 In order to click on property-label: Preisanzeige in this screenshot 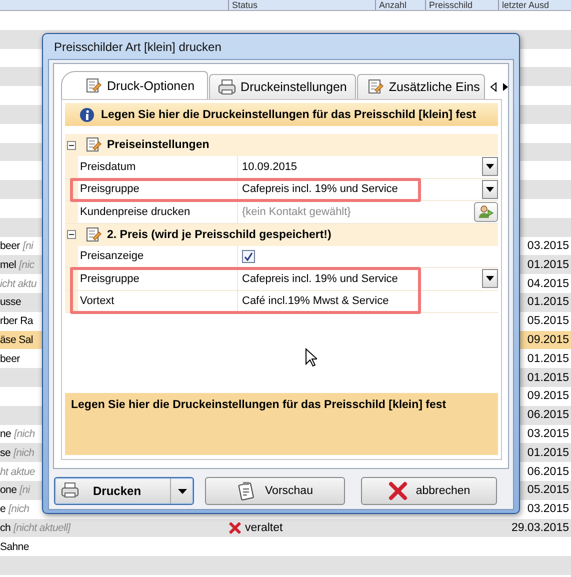, I will do `click(158, 256)`.